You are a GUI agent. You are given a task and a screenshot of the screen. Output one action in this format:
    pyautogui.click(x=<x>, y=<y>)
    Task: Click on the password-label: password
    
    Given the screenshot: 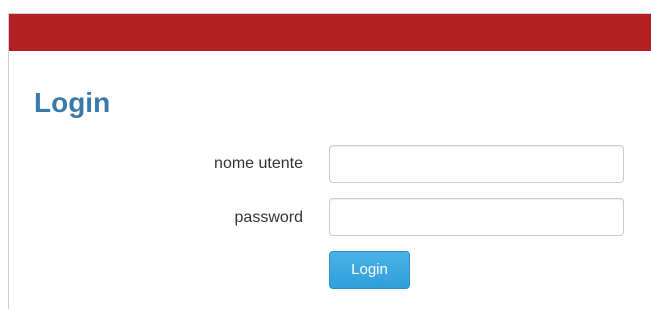 What is the action you would take?
    pyautogui.click(x=268, y=217)
    